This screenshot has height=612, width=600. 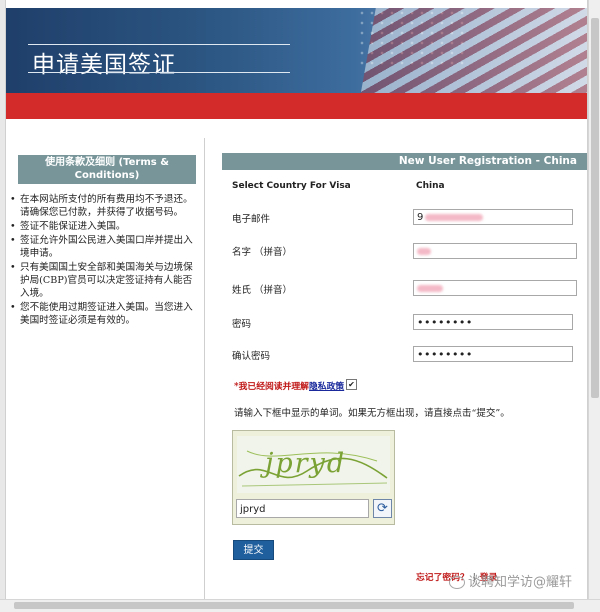 What do you see at coordinates (457, 582) in the screenshot?
I see `chat-bubble-icon` at bounding box center [457, 582].